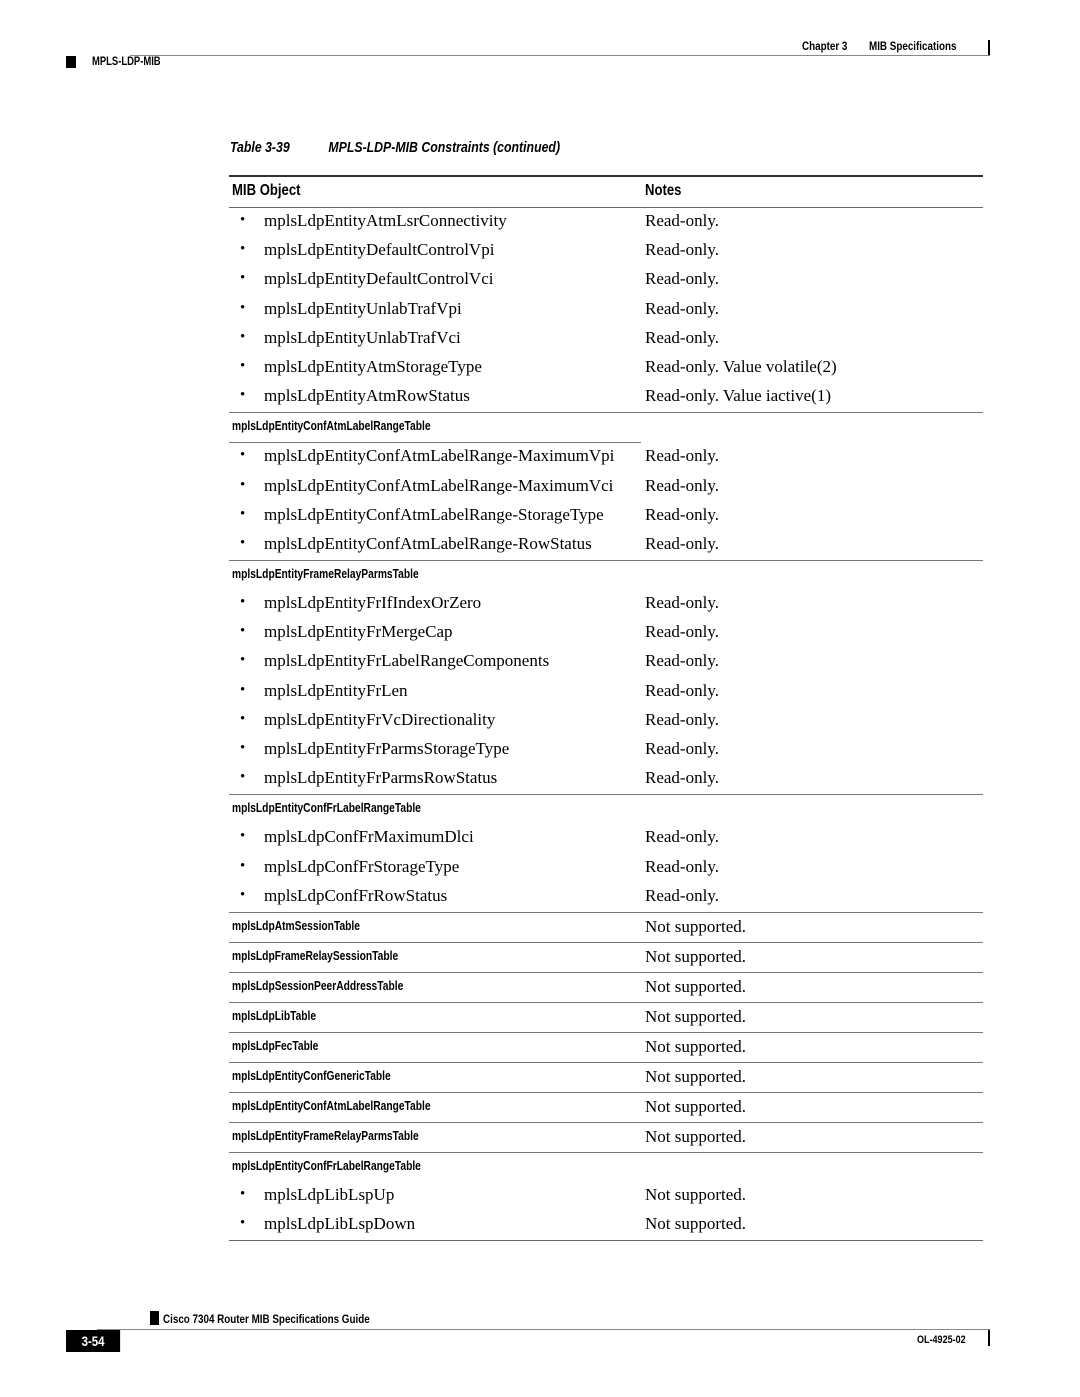 Image resolution: width=1080 pixels, height=1397 pixels. I want to click on section-row: mplsLdpEntityConfFrLabelRangeTable, so click(606, 1166).